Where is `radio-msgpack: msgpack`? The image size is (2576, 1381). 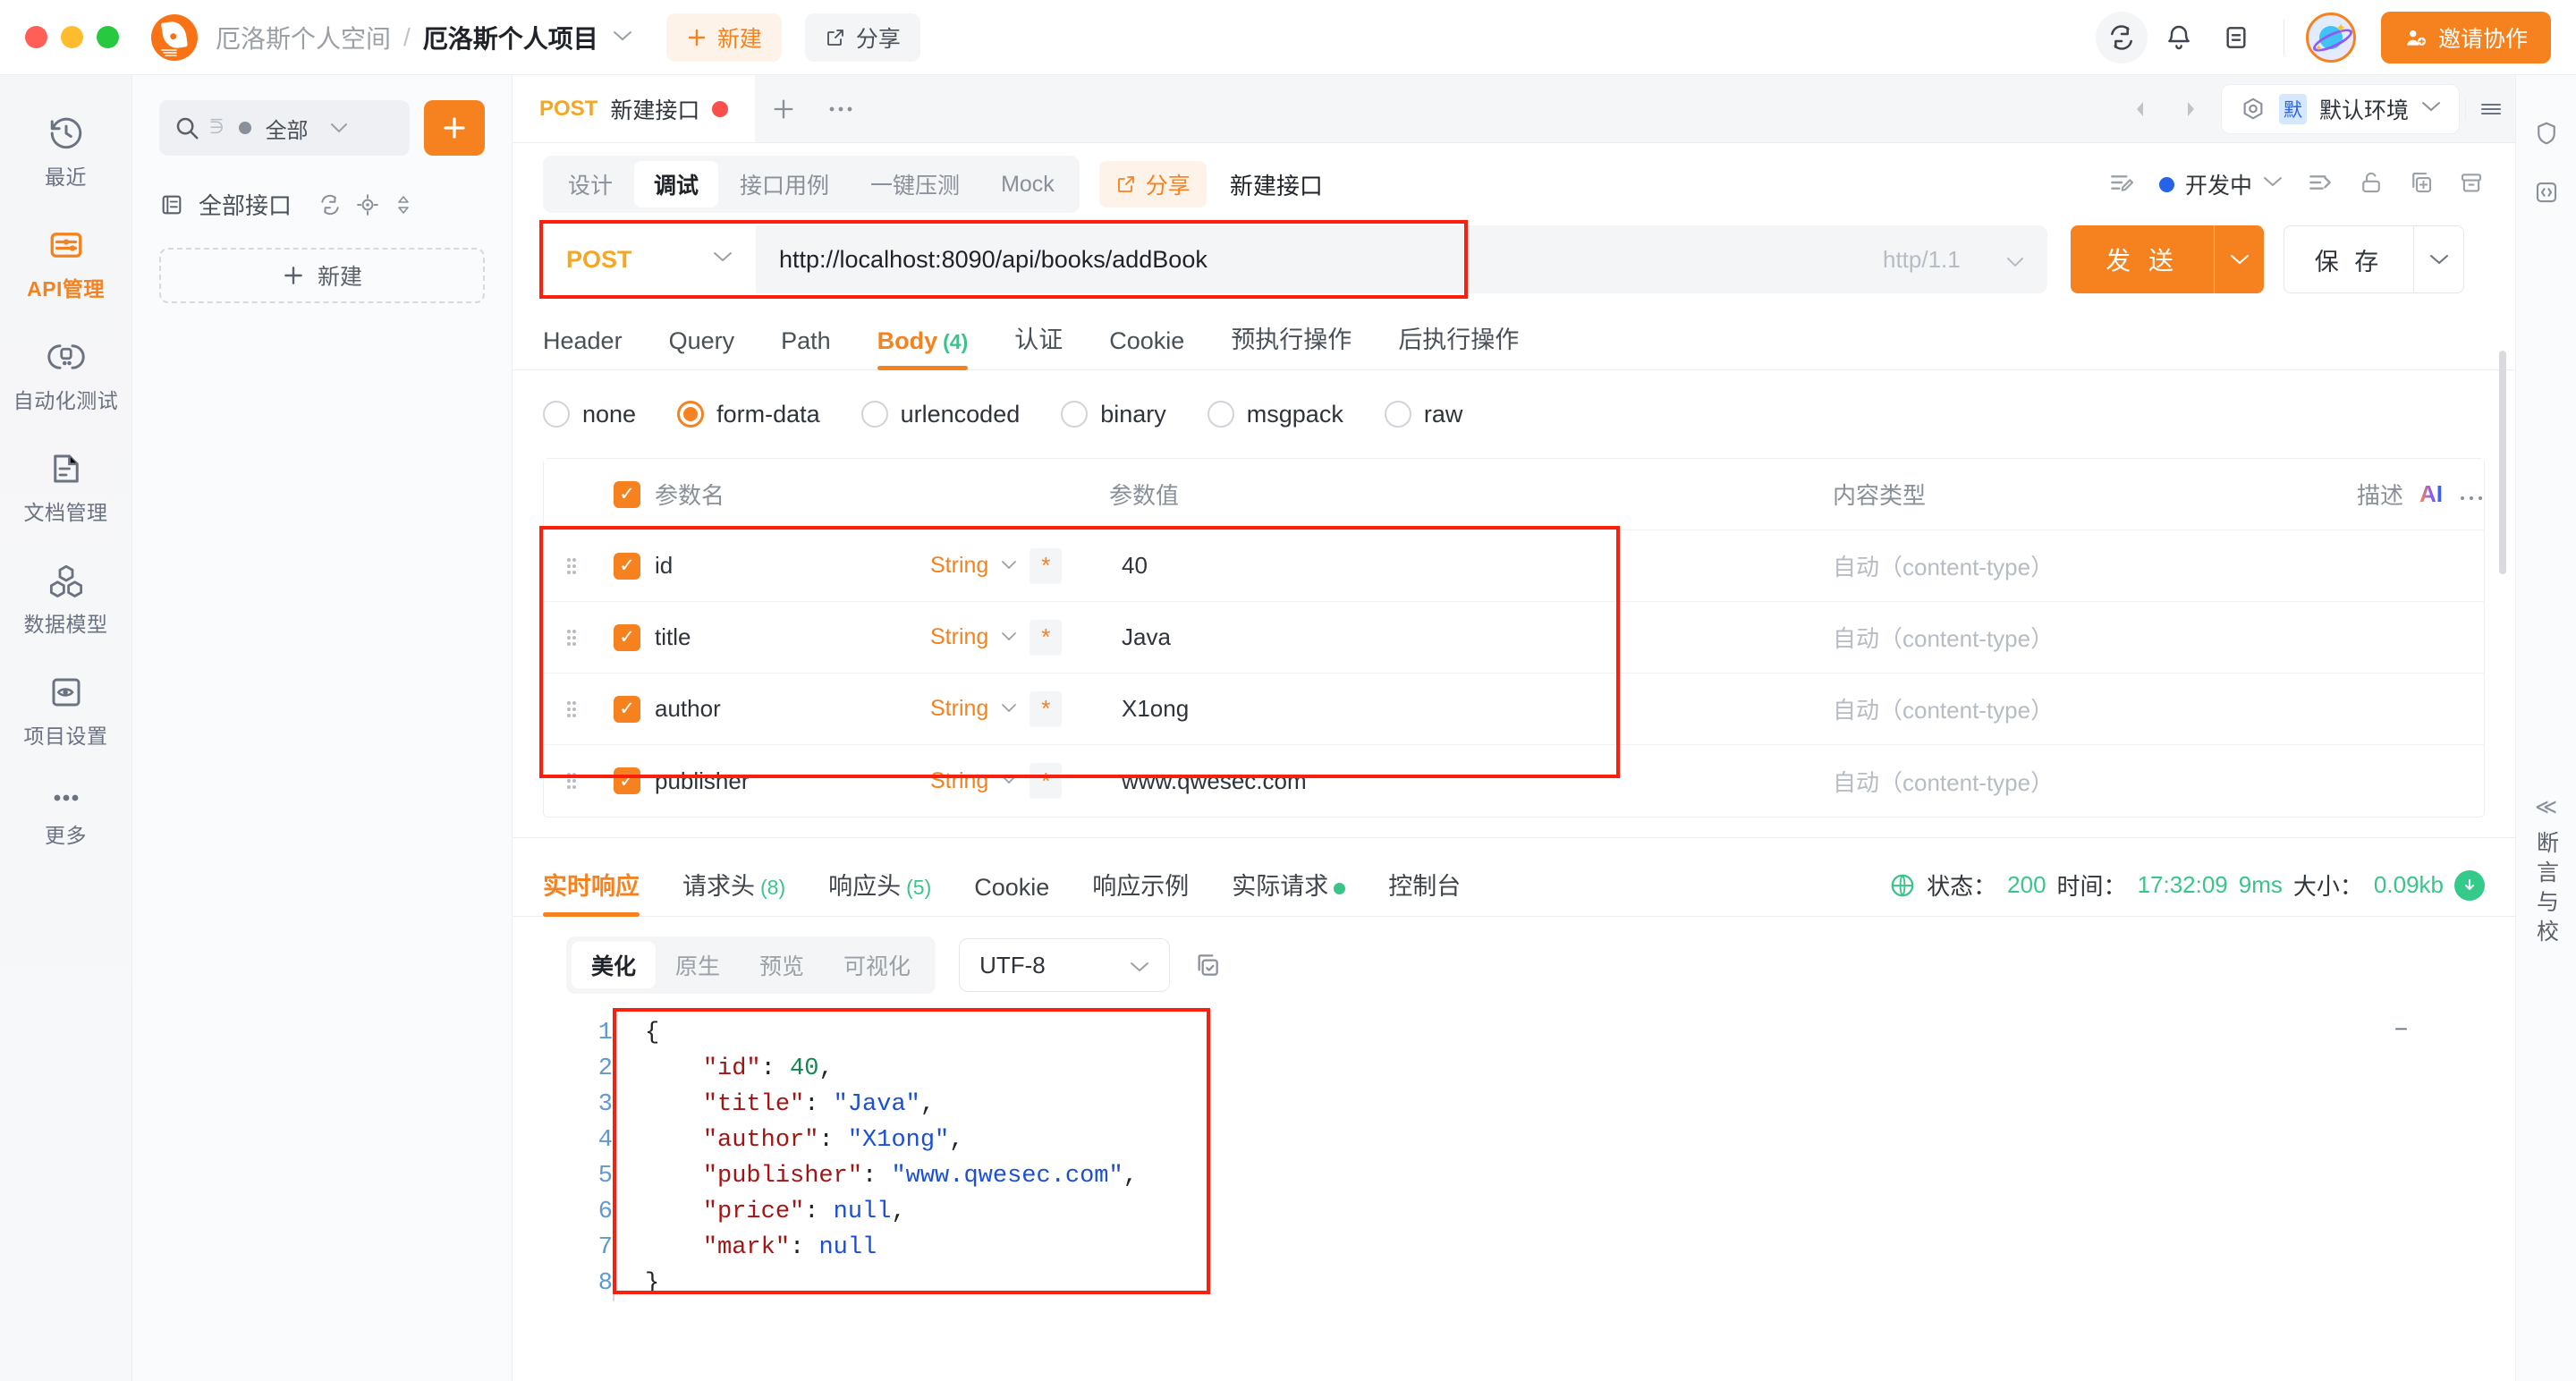
radio-msgpack: msgpack is located at coordinates (1275, 414).